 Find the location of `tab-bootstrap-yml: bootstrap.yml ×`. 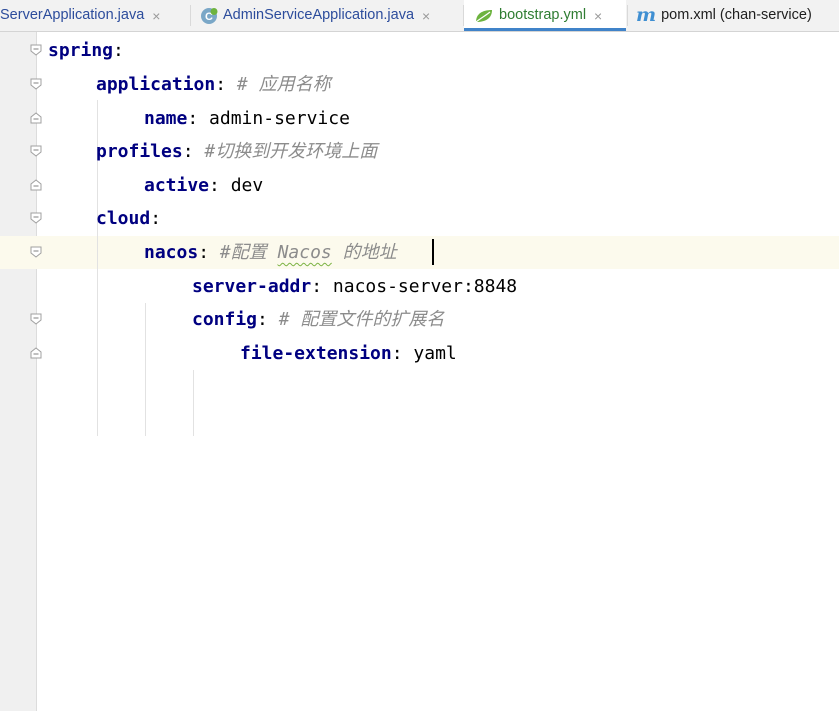

tab-bootstrap-yml: bootstrap.yml × is located at coordinates (545, 15).